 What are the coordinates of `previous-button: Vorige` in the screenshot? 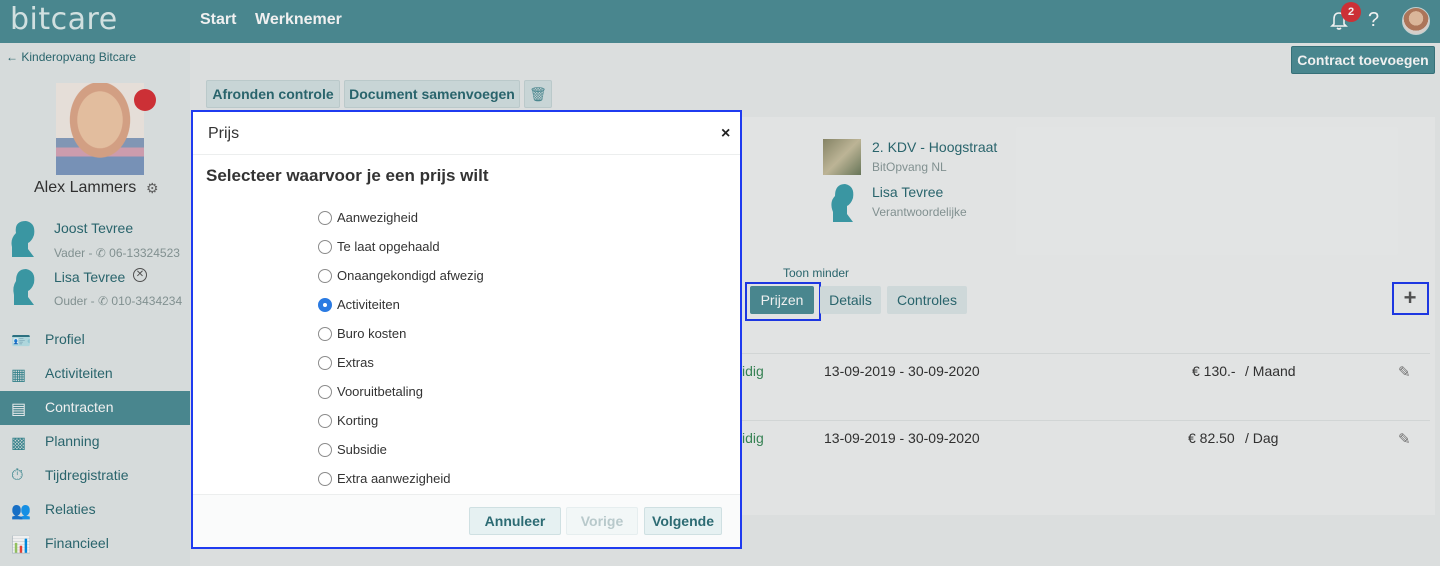 It's located at (602, 521).